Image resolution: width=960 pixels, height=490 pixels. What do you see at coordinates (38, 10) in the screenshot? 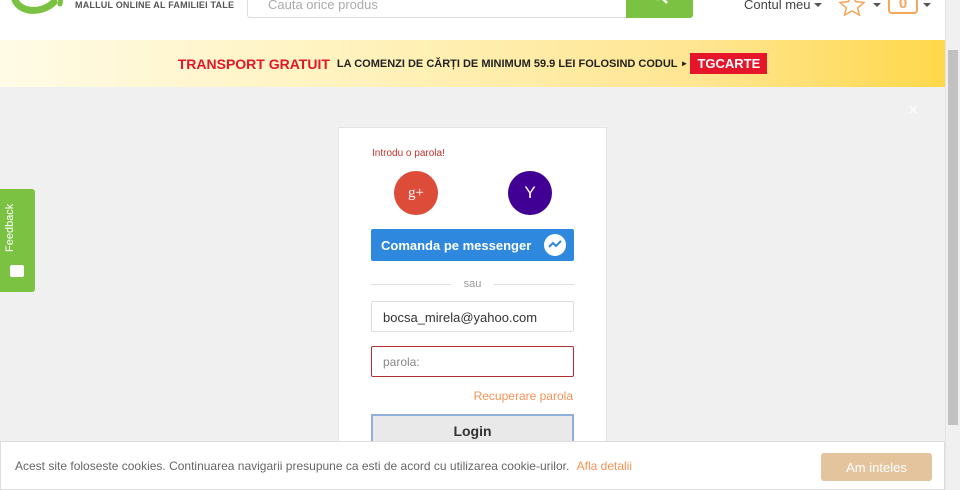
I see `site-logo` at bounding box center [38, 10].